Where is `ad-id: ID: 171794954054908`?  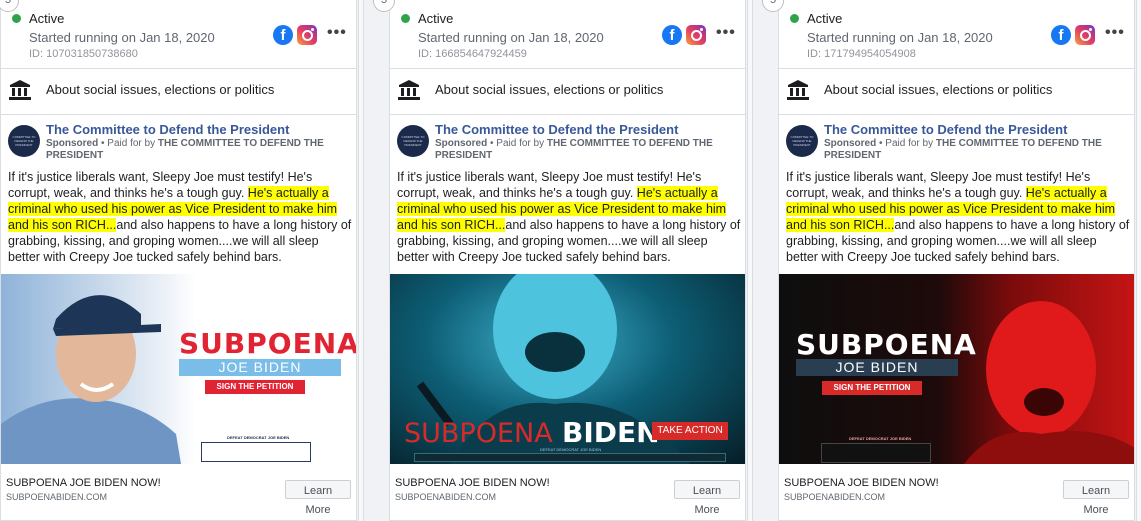
ad-id: ID: 171794954054908 is located at coordinates (861, 54).